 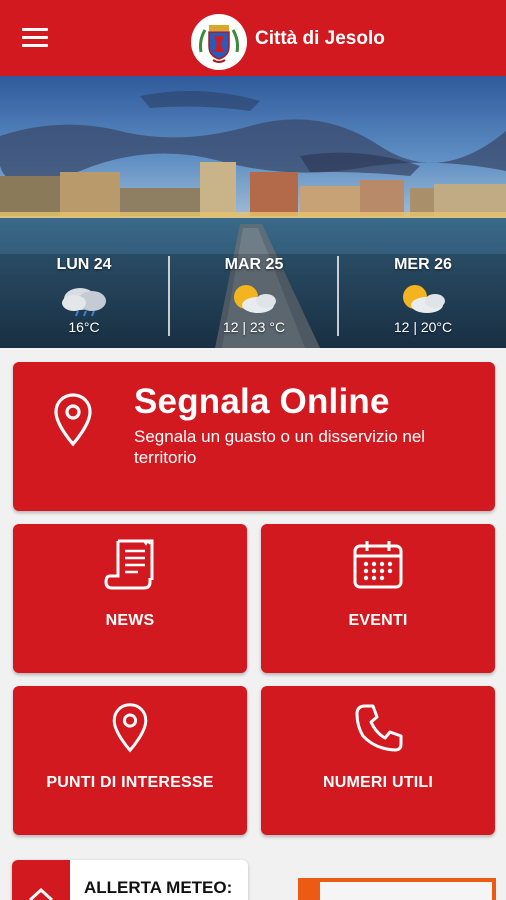 What do you see at coordinates (130, 598) in the screenshot?
I see `news-button: NEWS` at bounding box center [130, 598].